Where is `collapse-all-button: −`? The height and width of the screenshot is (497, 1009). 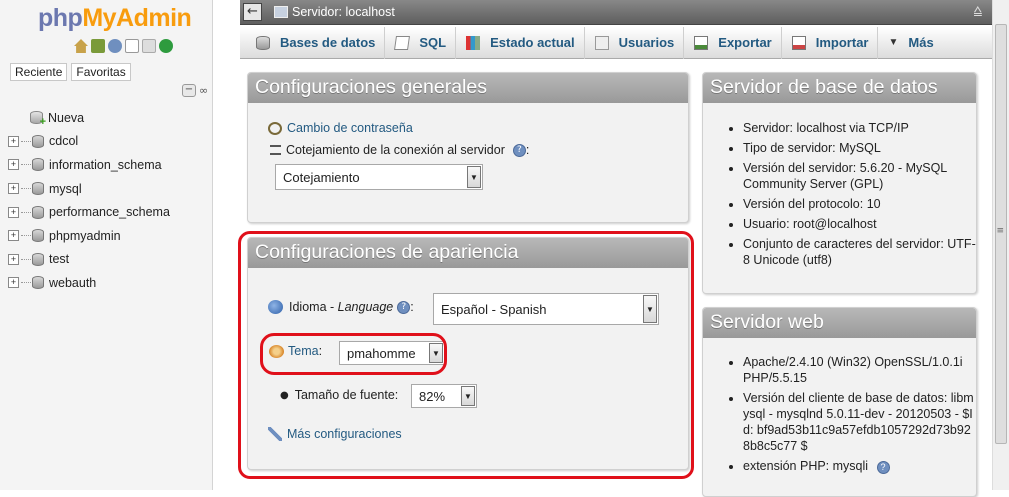 collapse-all-button: − is located at coordinates (189, 90).